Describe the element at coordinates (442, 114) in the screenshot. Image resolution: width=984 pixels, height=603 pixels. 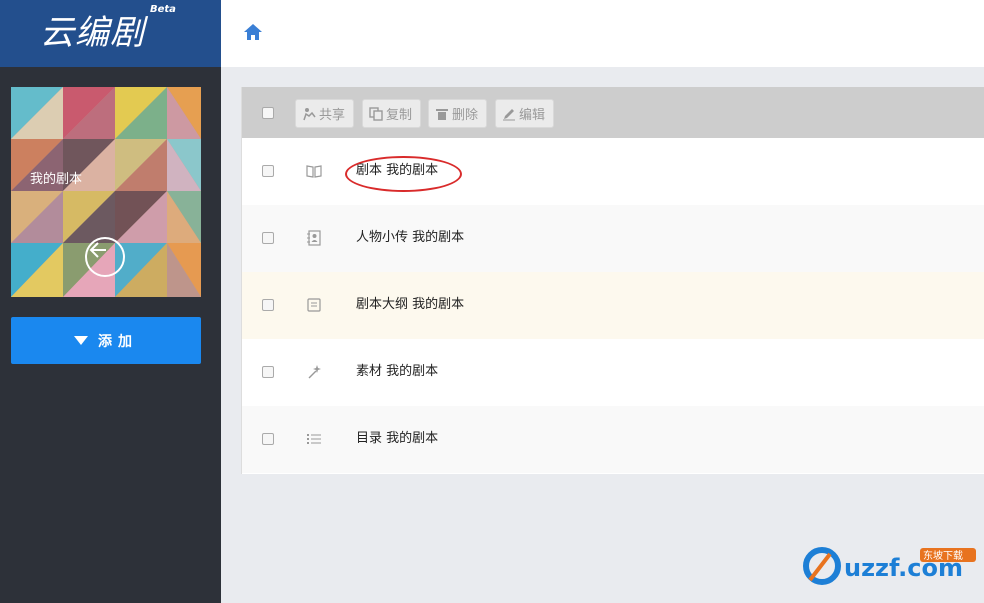
I see `trash-icon` at that location.